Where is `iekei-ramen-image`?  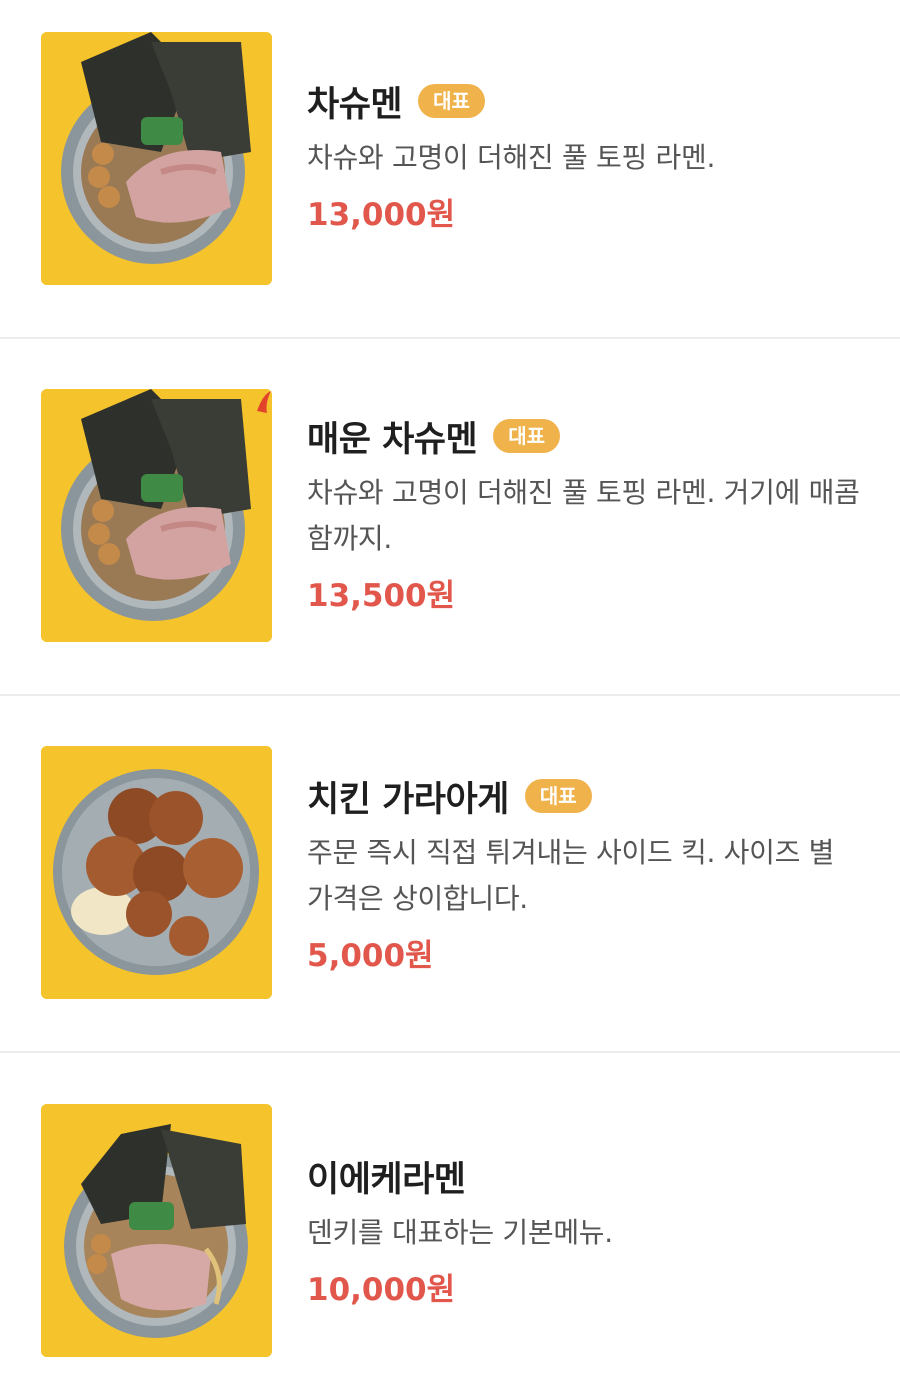 iekei-ramen-image is located at coordinates (156, 1230).